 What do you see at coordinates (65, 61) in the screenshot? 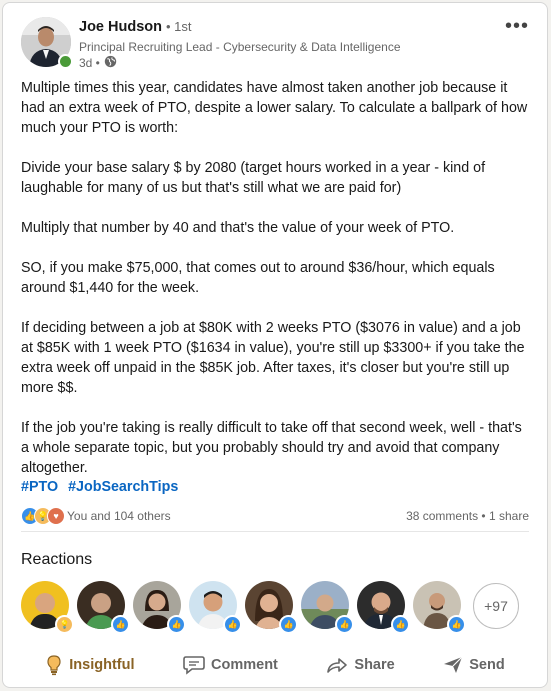
I see `online-status-indicator` at bounding box center [65, 61].